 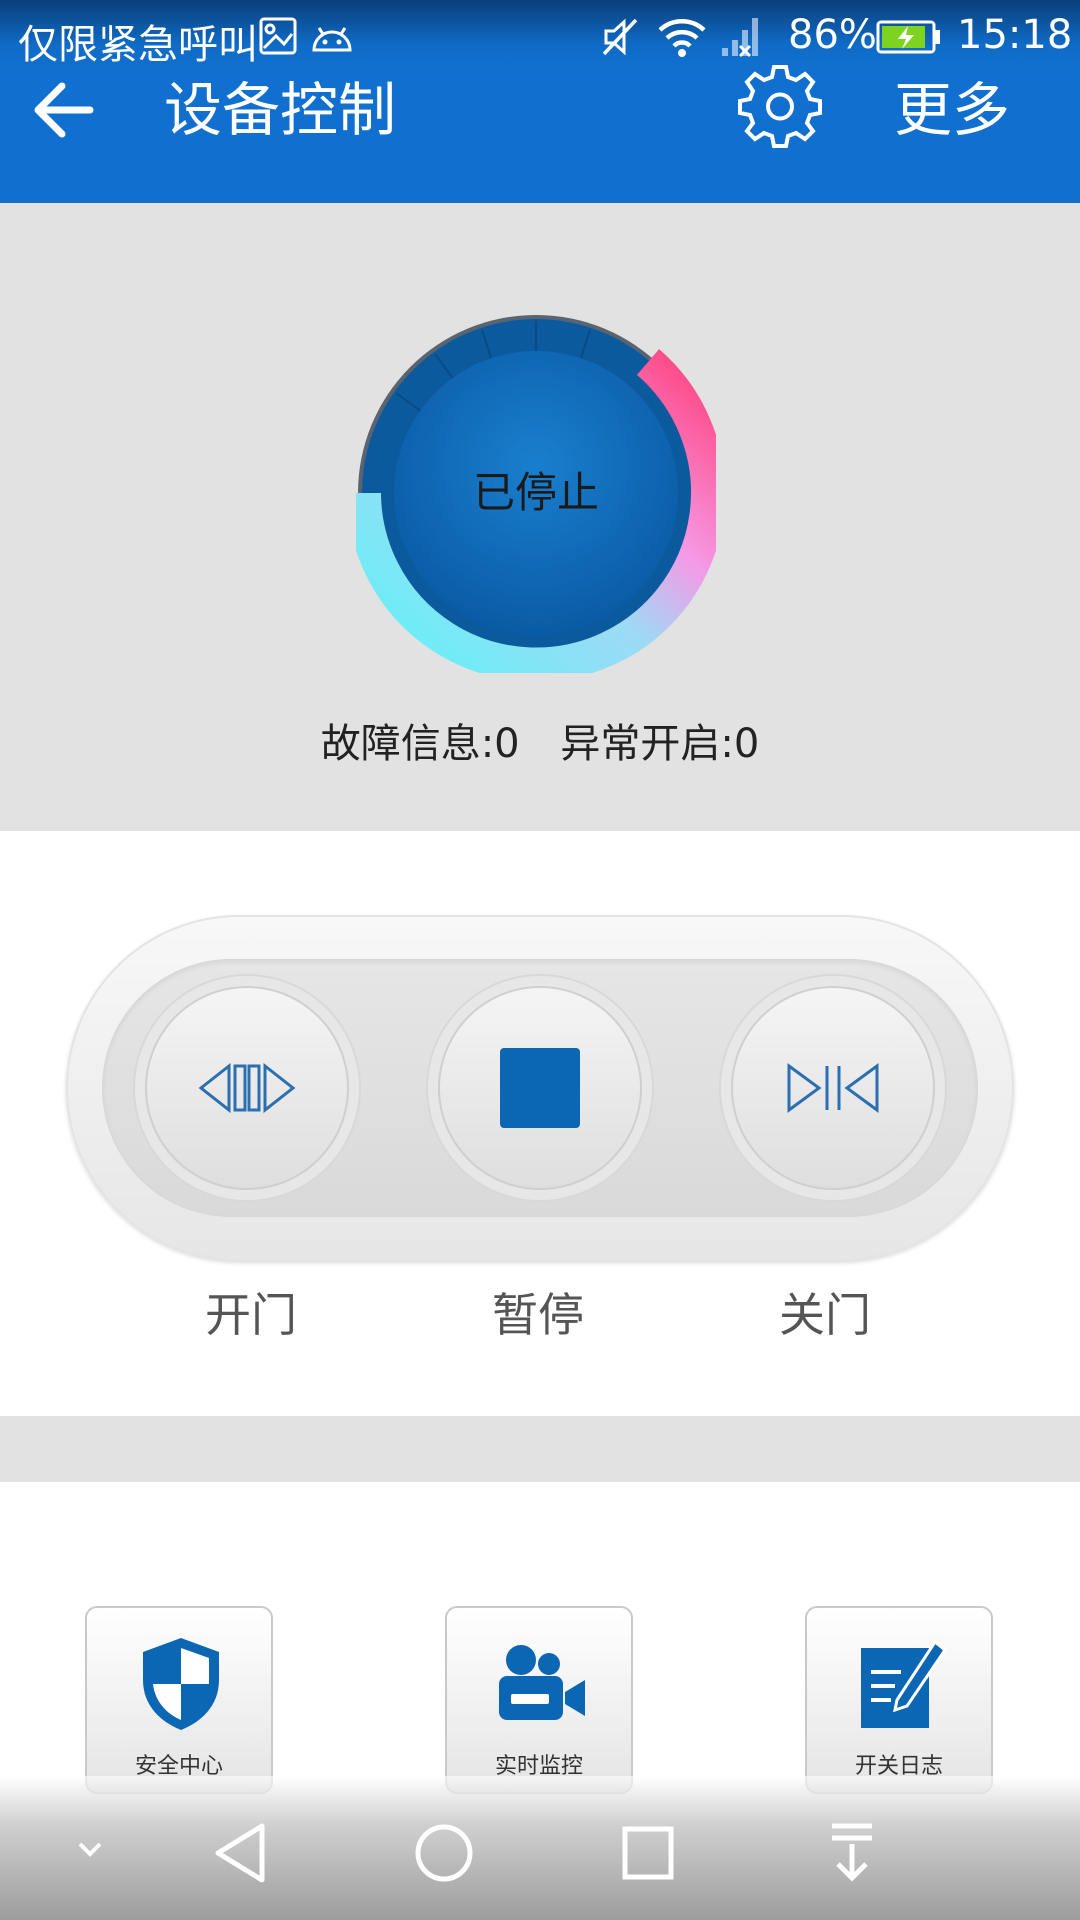 I want to click on fault-info-count: 故障信息:0, so click(x=420, y=744).